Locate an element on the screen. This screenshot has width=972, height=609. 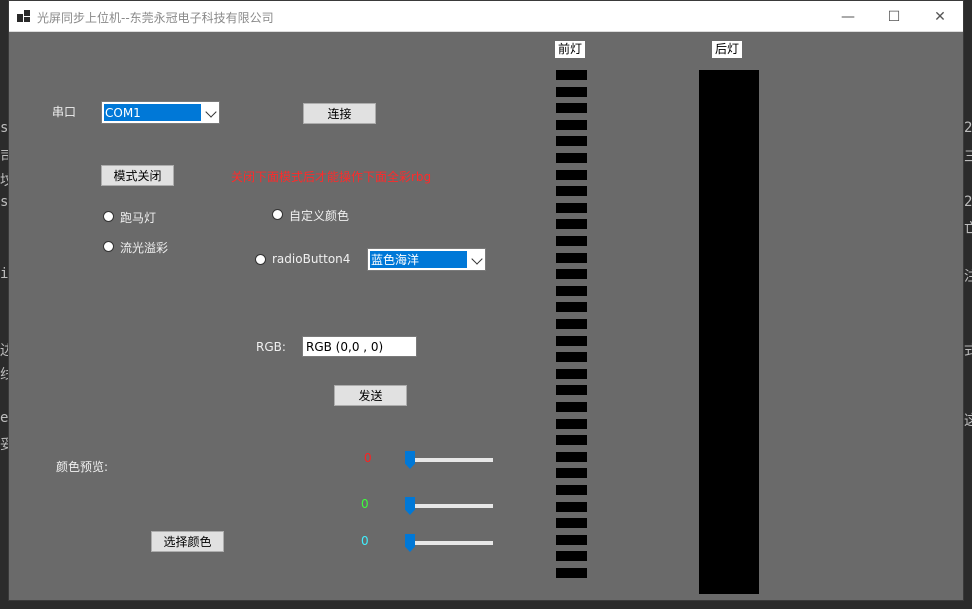
rear-light-label: 后灯 is located at coordinates (727, 49).